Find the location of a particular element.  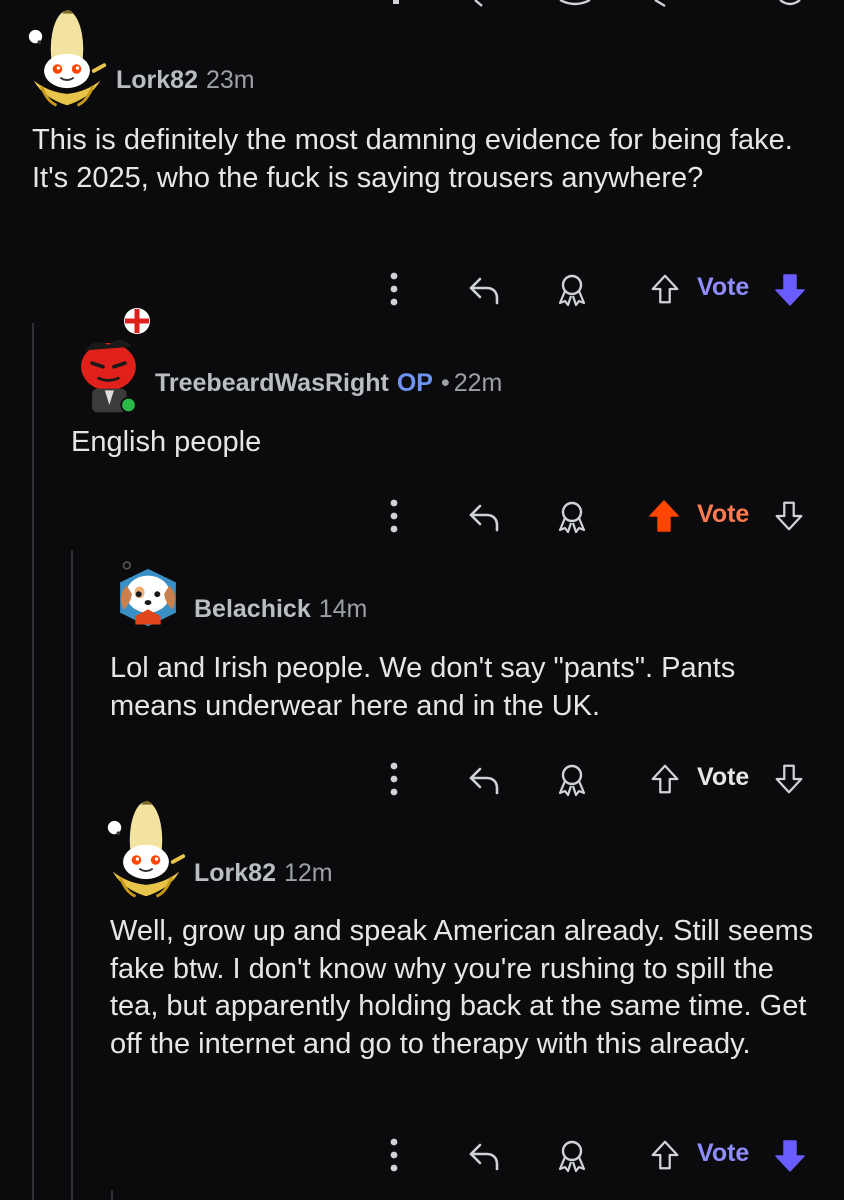

red-snoo-avatar-icon is located at coordinates (113, 364).